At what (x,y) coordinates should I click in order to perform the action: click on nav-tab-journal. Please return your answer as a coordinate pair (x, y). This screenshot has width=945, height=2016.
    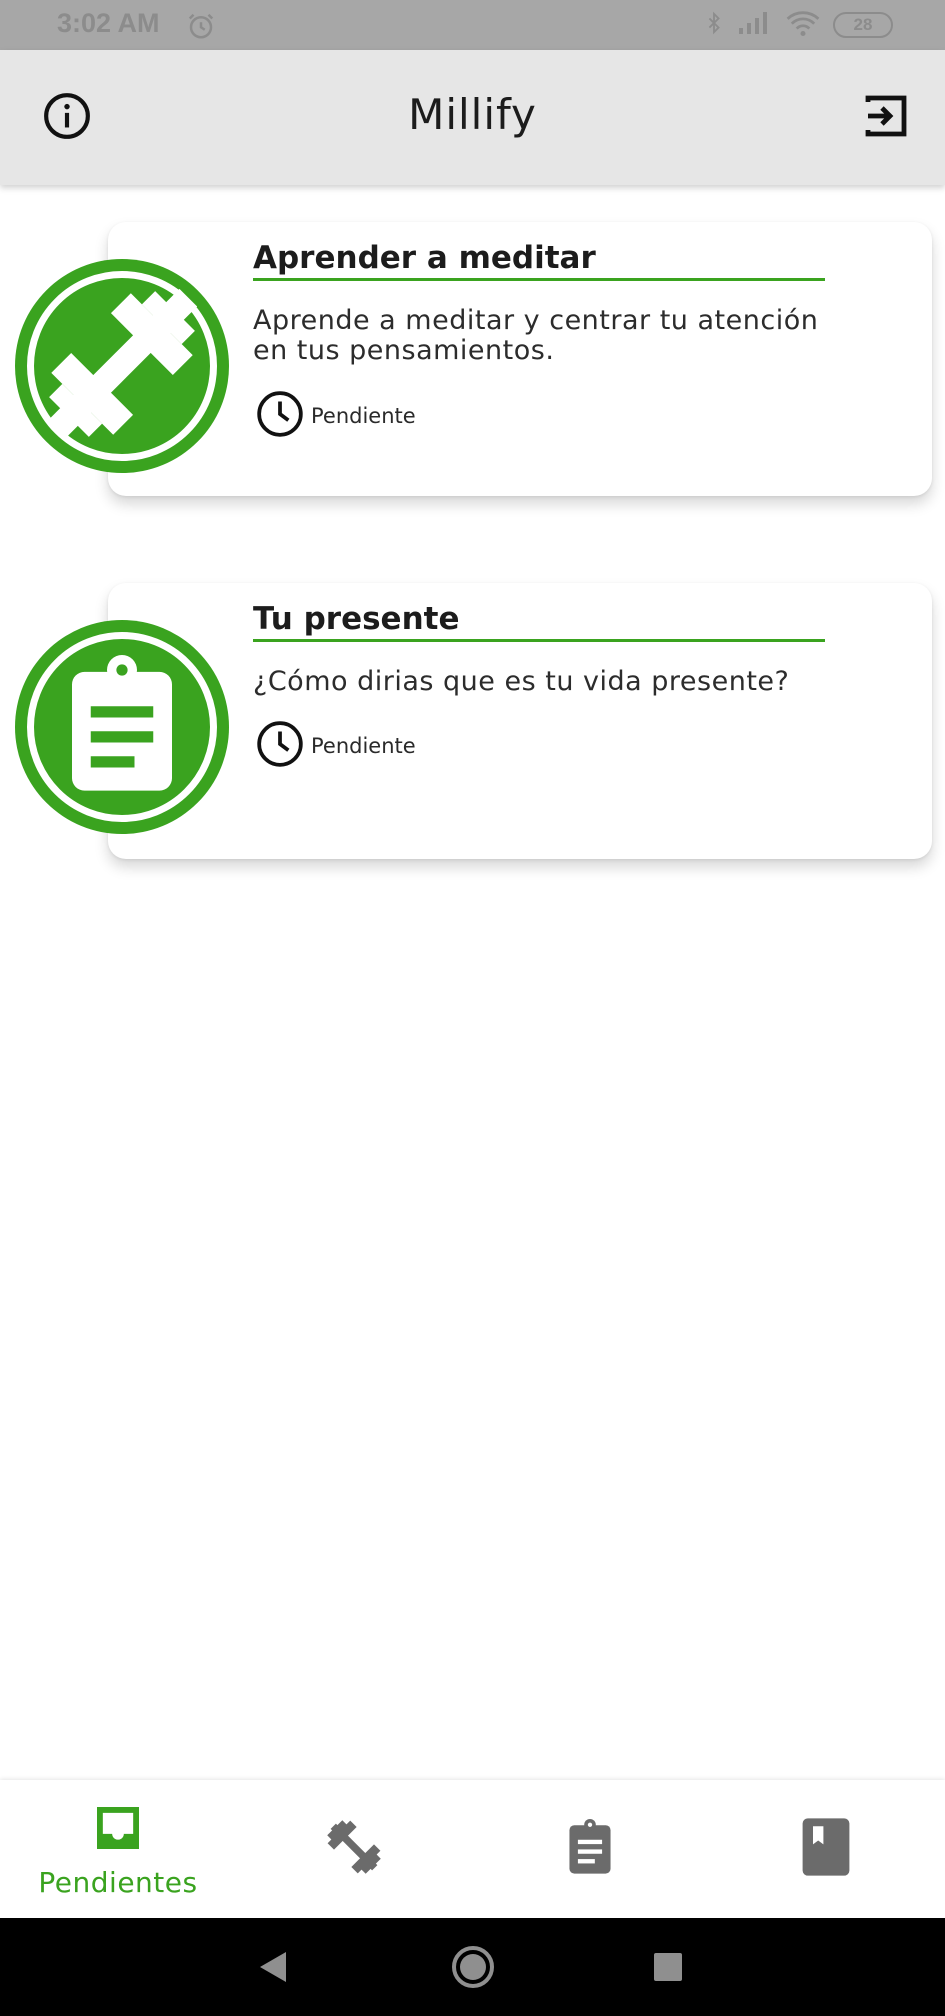
    Looking at the image, I should click on (826, 1849).